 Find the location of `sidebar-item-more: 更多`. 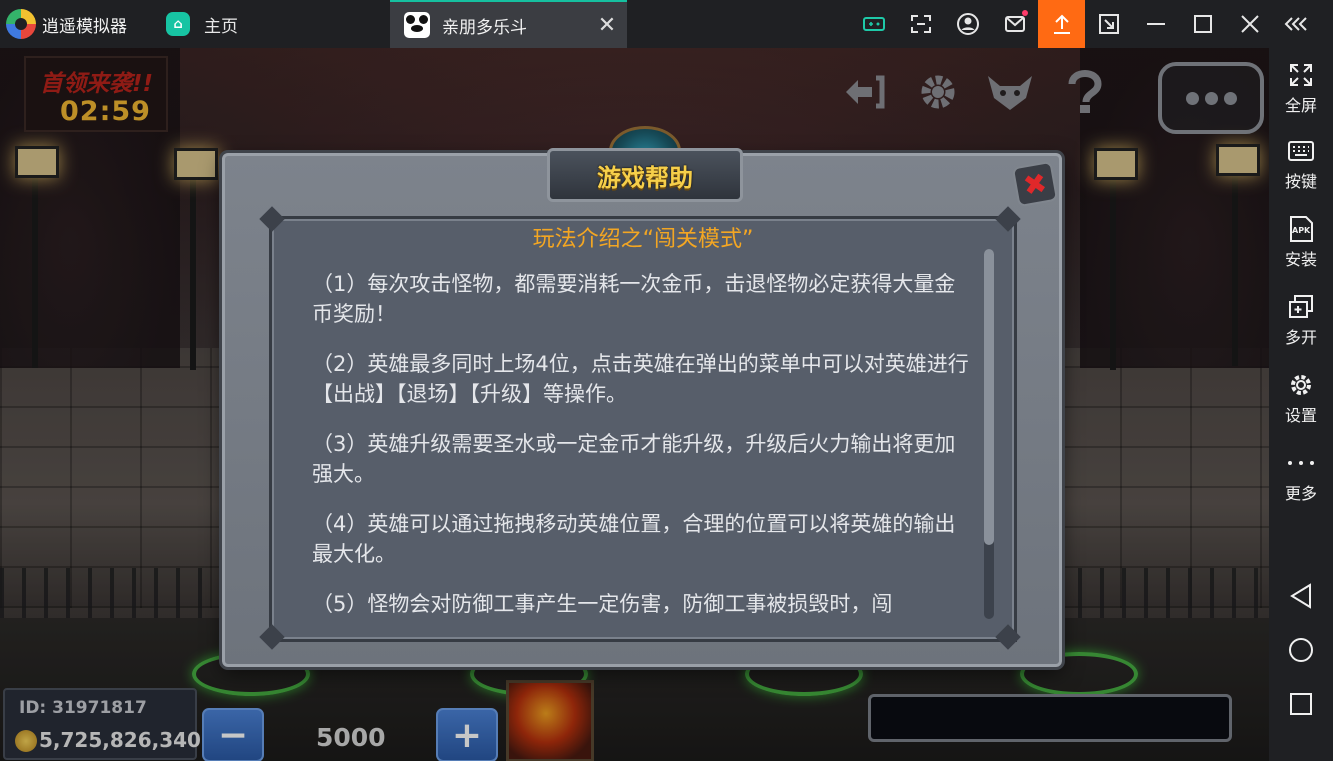

sidebar-item-more: 更多 is located at coordinates (1301, 476).